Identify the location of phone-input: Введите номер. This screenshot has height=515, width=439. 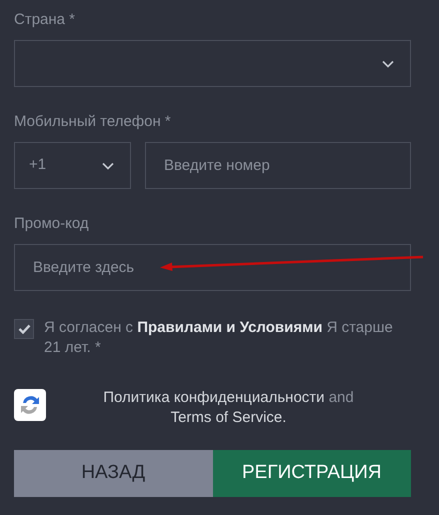
(278, 165).